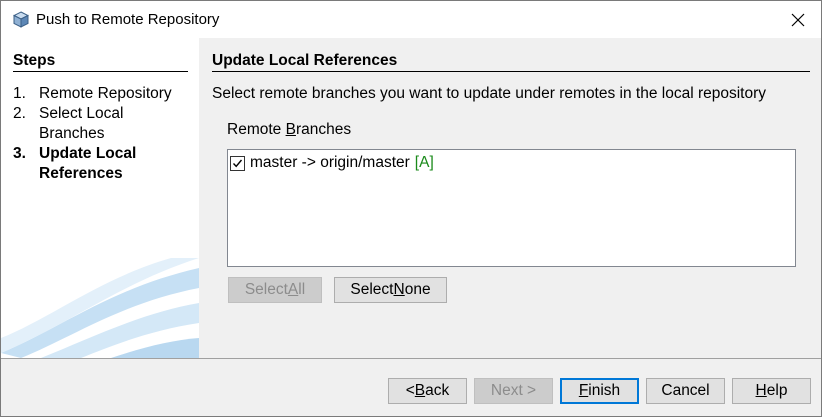  I want to click on step-item-current: 3. Update Local References, so click(103, 164).